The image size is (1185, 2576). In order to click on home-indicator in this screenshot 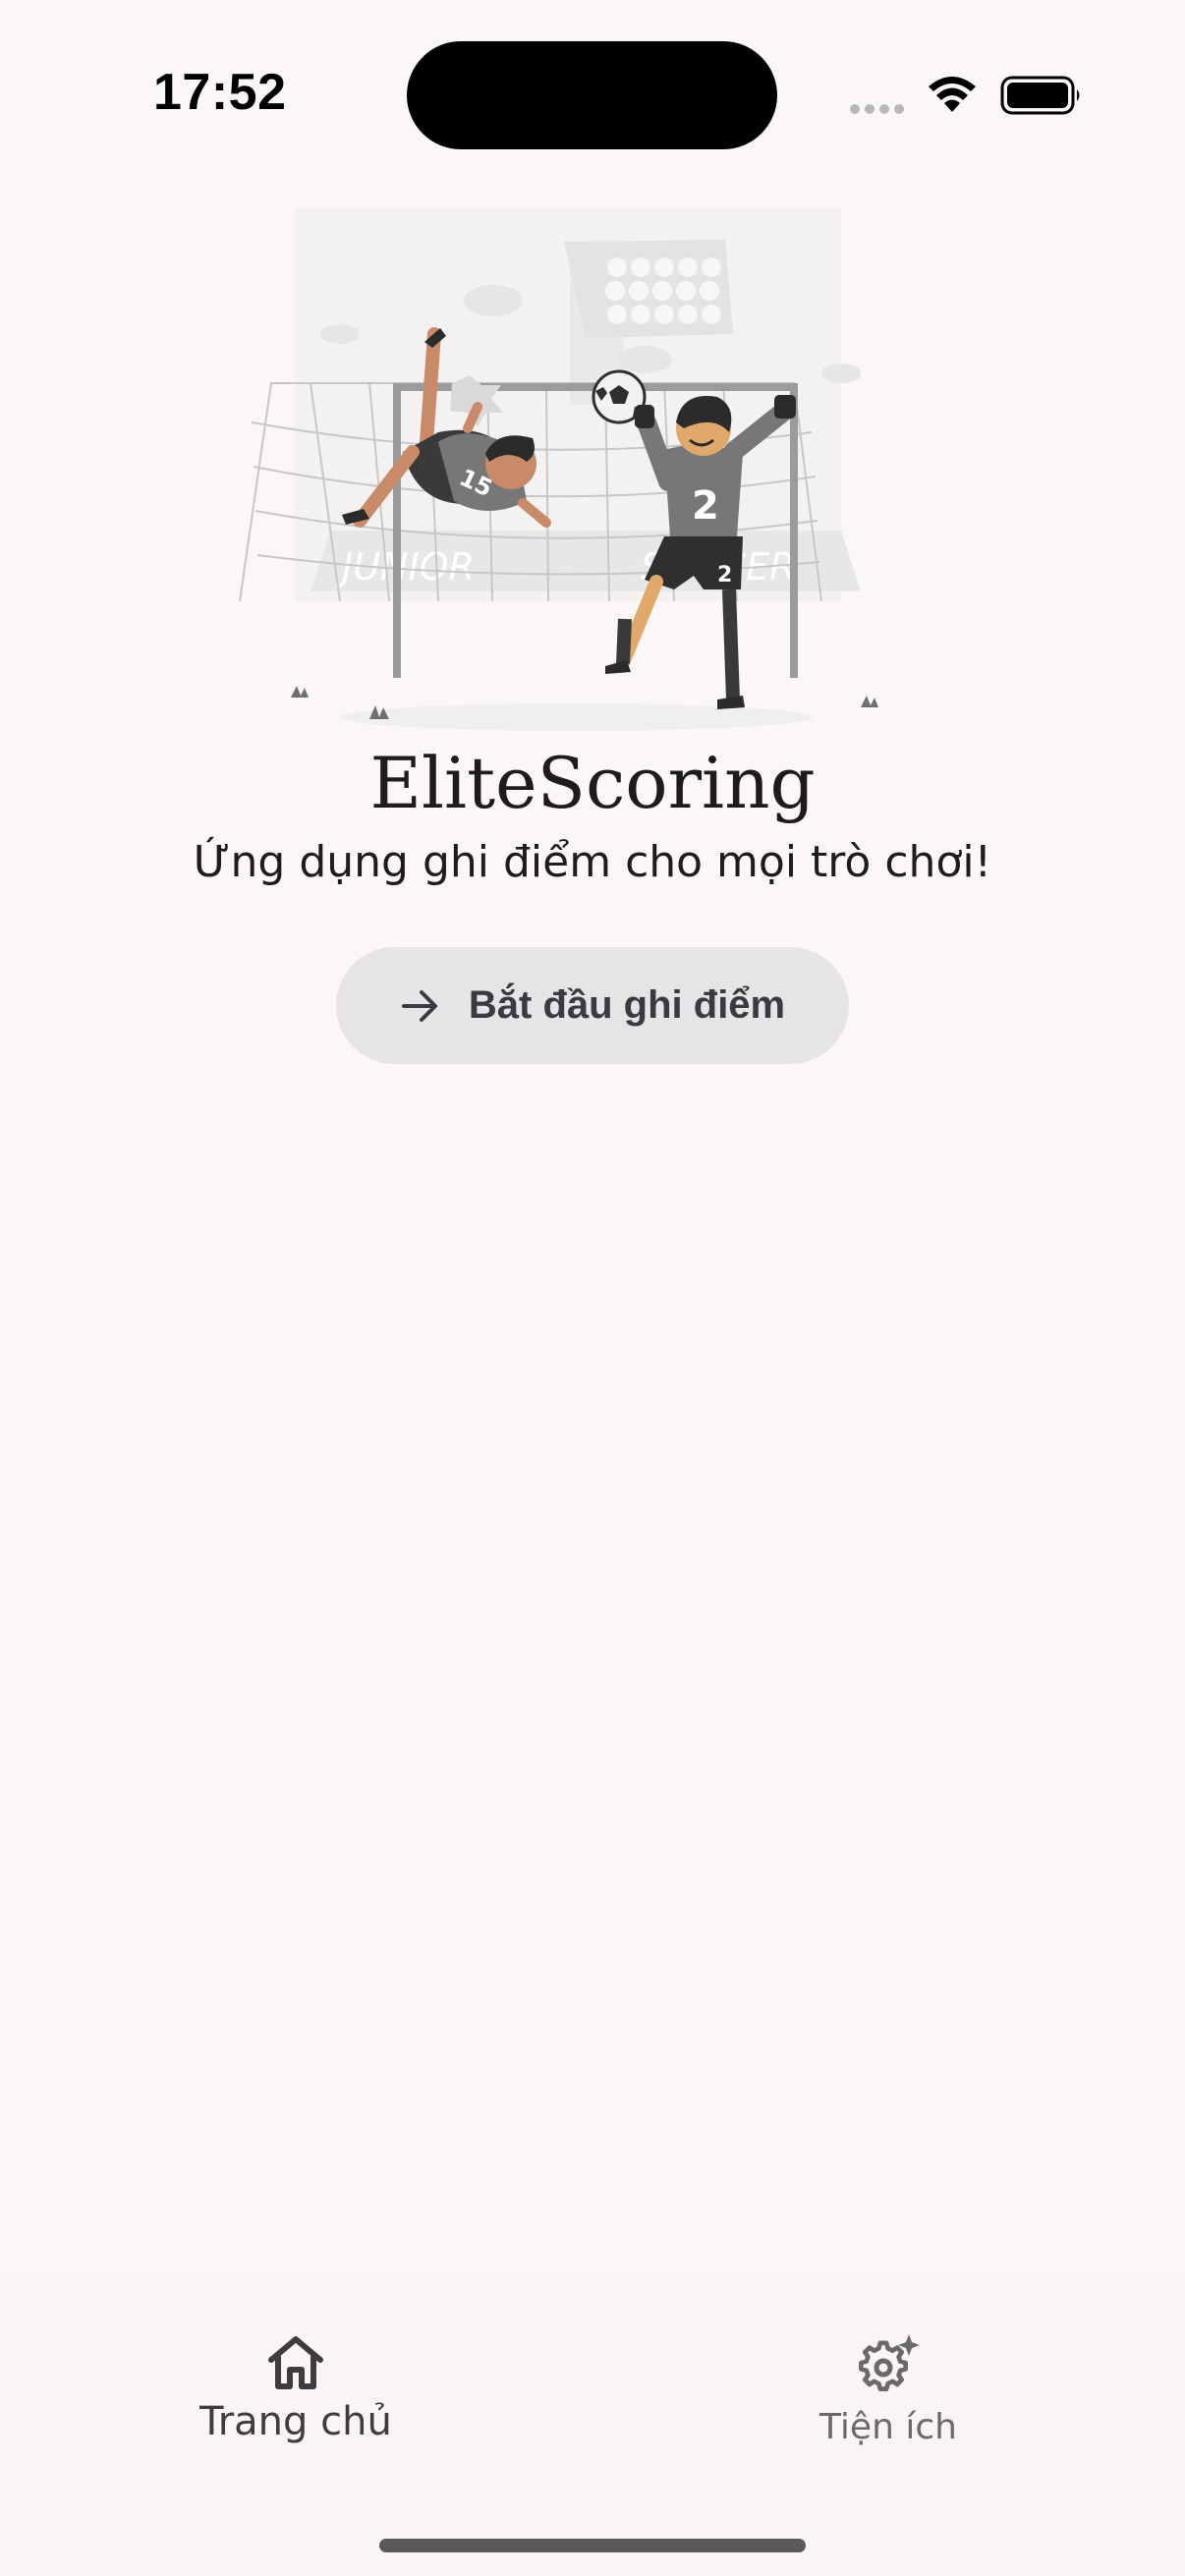, I will do `click(592, 2545)`.